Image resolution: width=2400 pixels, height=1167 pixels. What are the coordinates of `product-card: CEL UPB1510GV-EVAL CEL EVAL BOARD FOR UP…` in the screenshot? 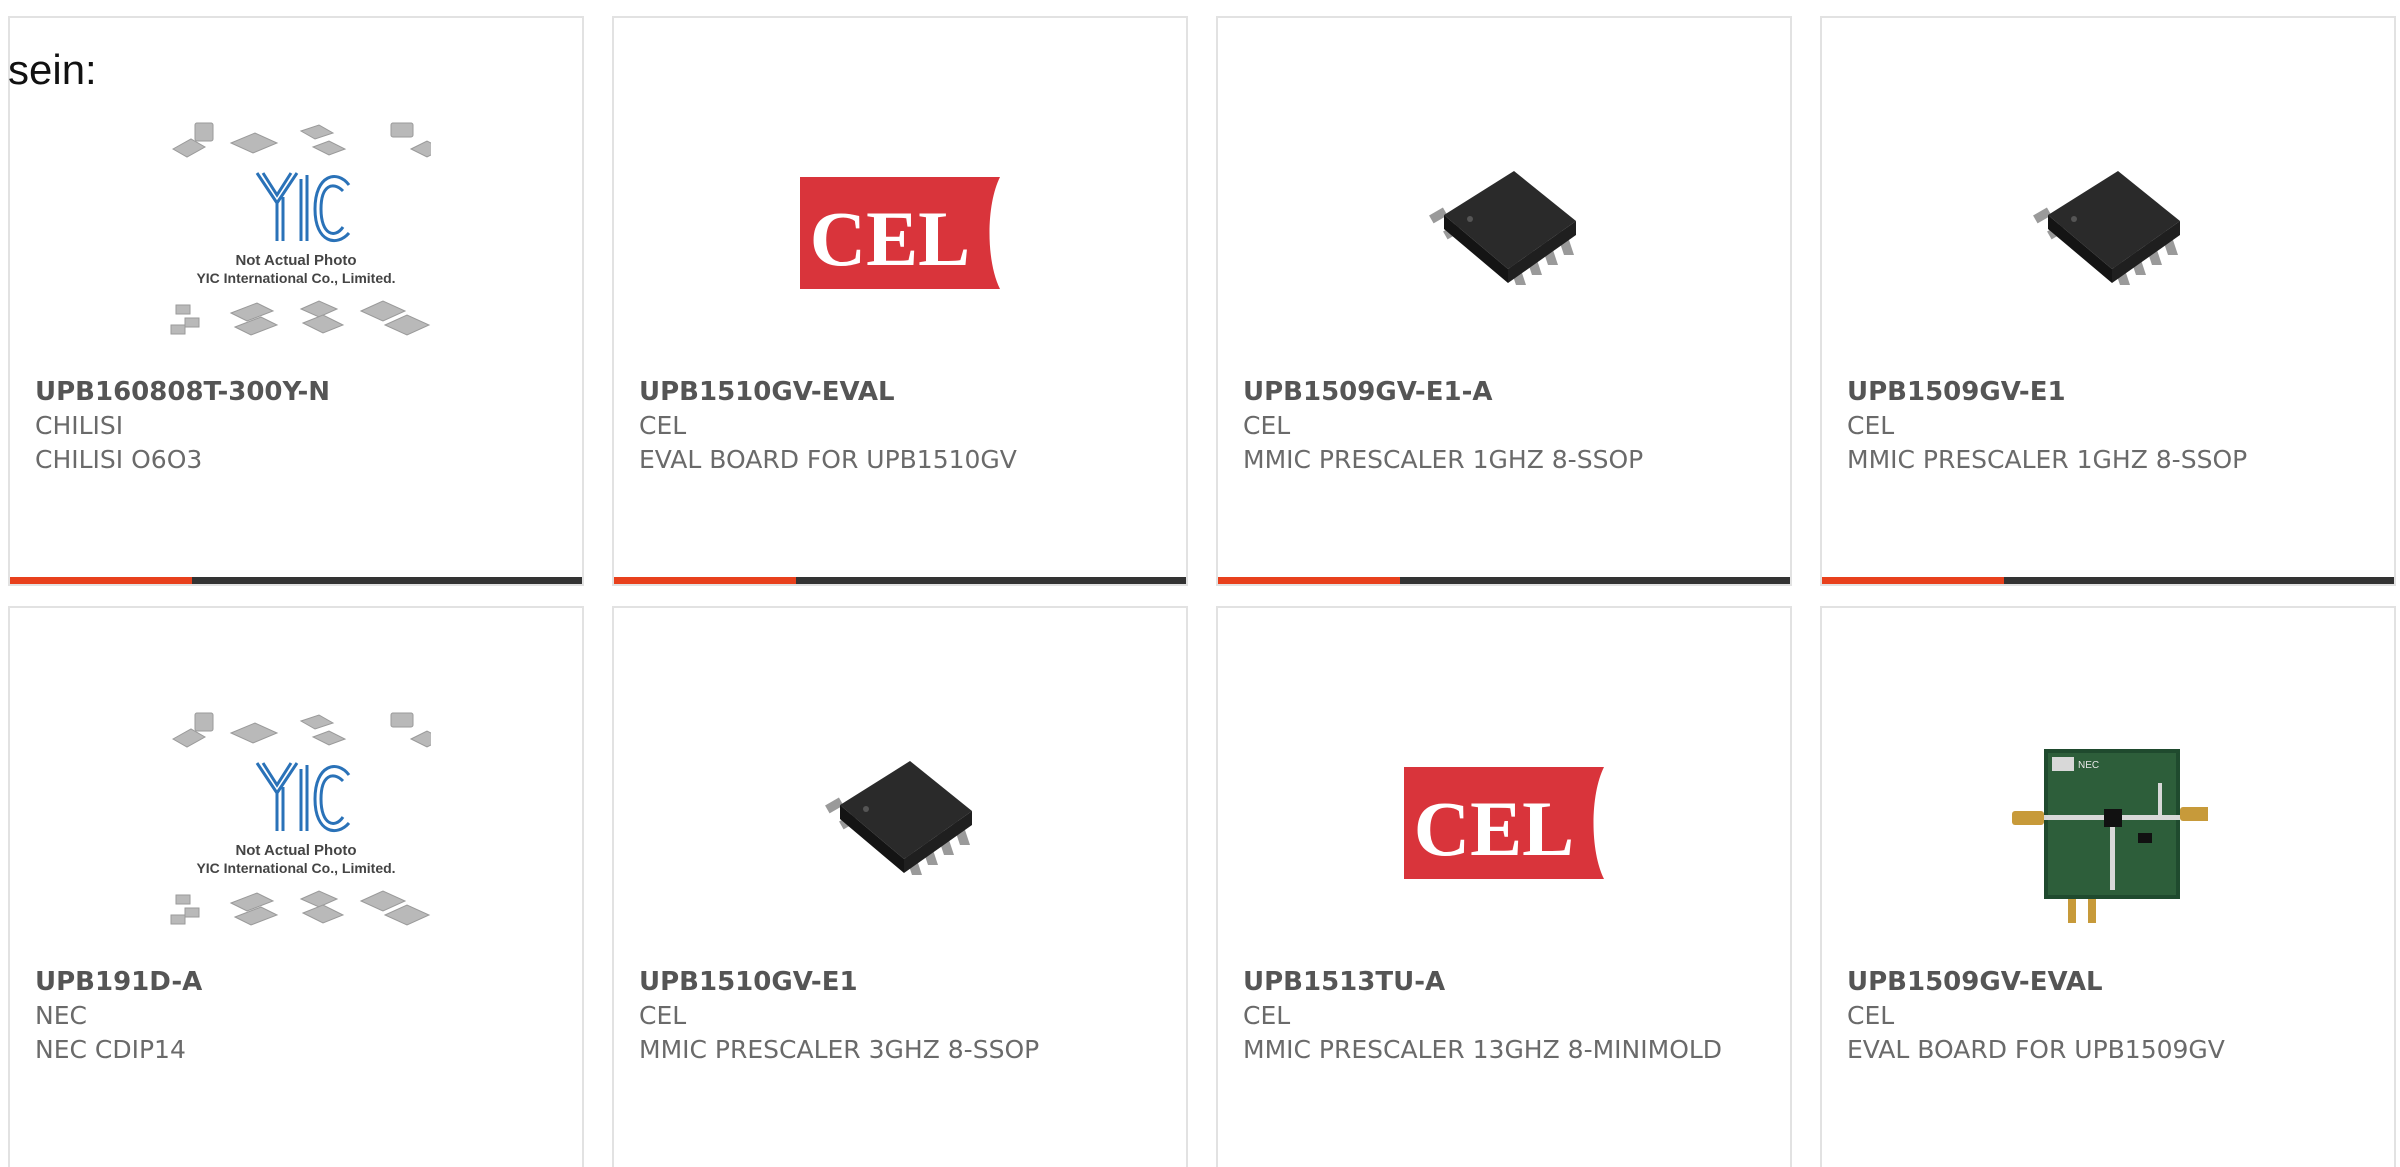 It's located at (900, 301).